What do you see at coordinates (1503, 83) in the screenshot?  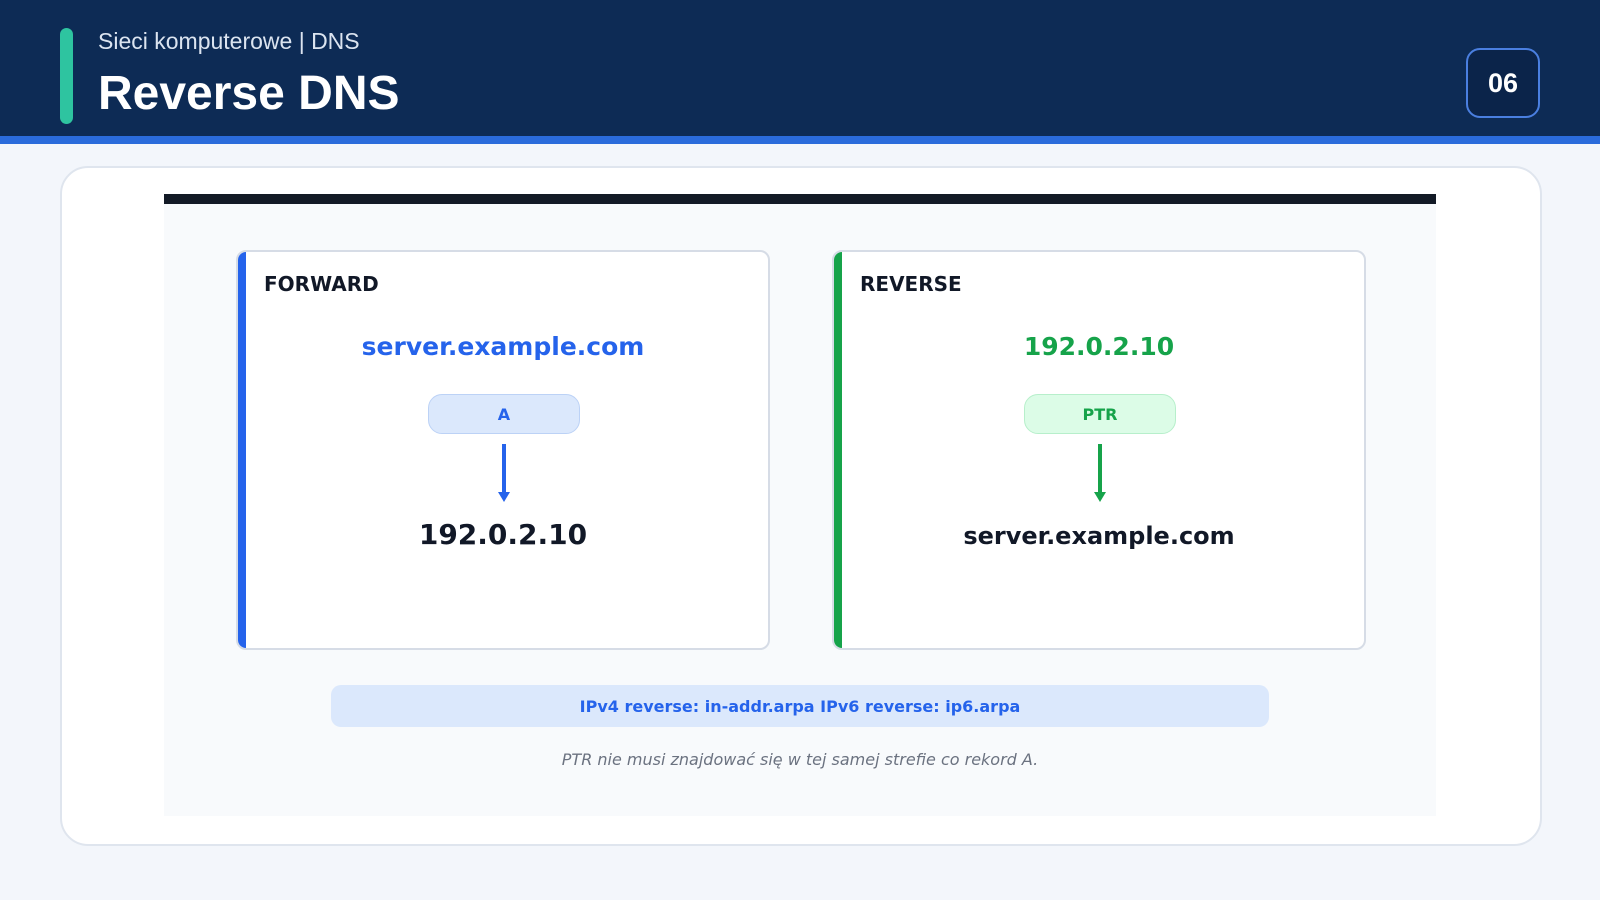 I see `page-number-badge: 06` at bounding box center [1503, 83].